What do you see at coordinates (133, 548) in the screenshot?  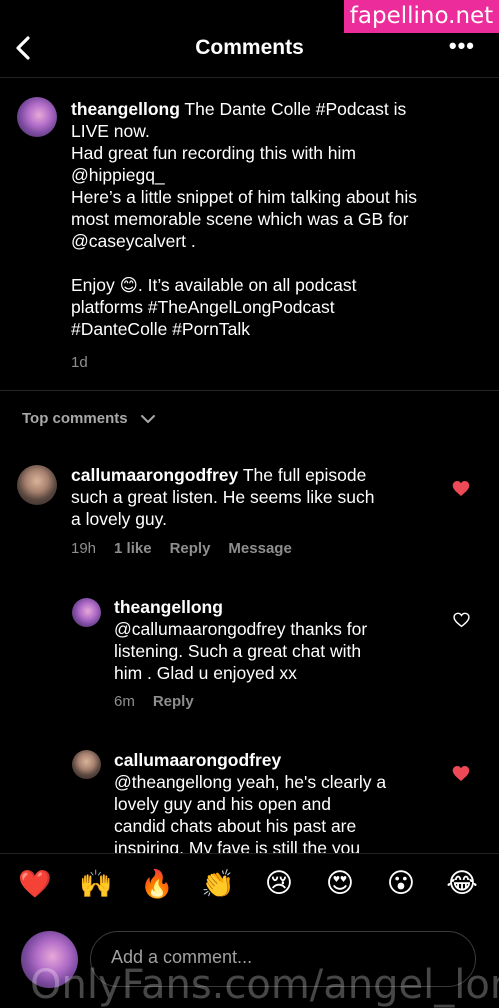 I see `likes-count: 1 like` at bounding box center [133, 548].